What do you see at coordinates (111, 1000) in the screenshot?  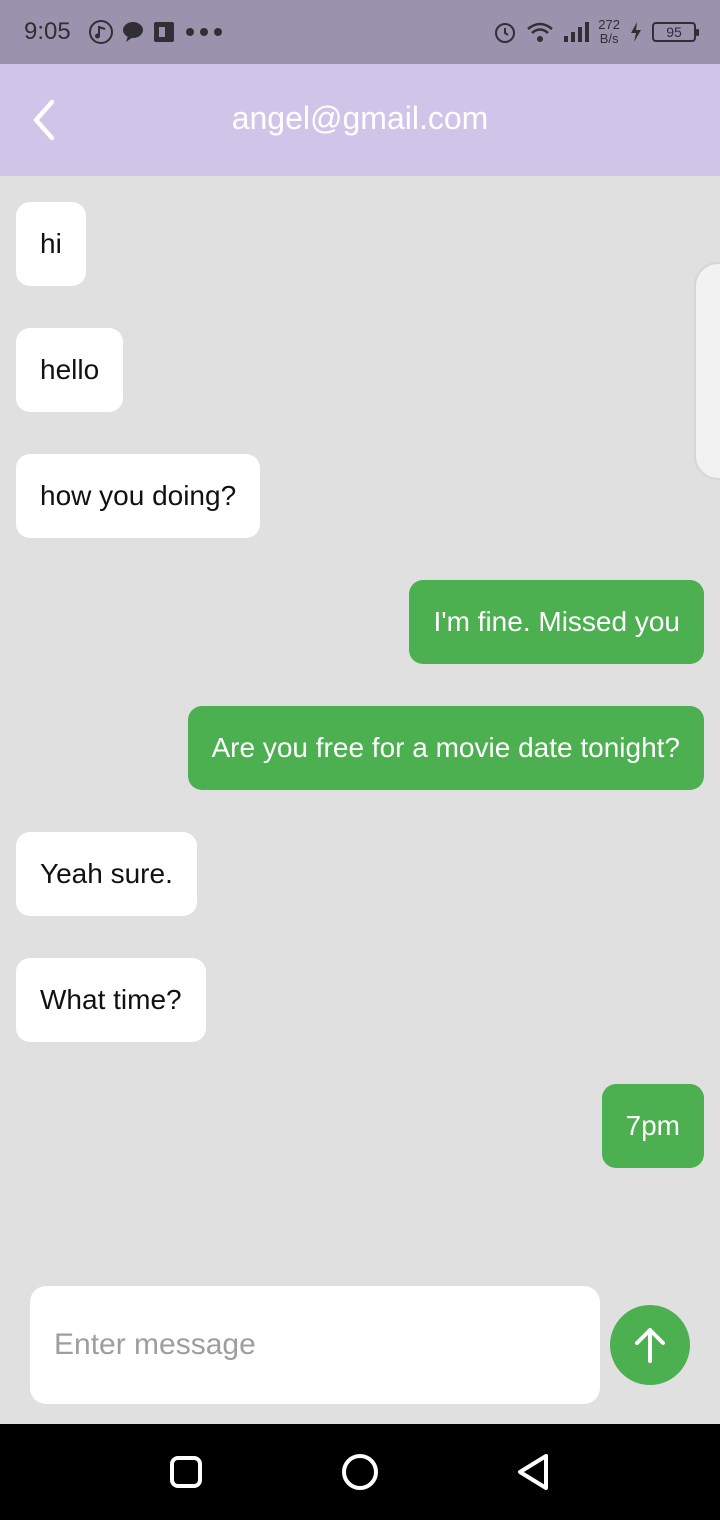 I see `message-bubble-incoming: What time?` at bounding box center [111, 1000].